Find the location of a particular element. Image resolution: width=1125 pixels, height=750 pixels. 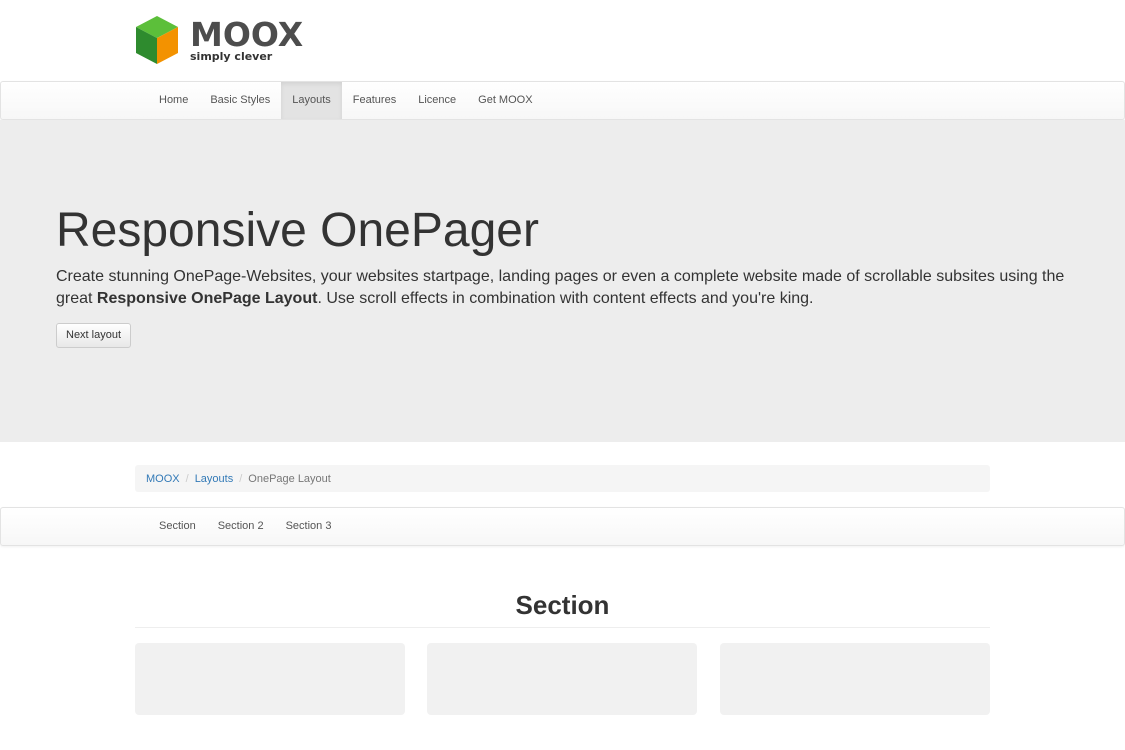

nav-item-features: Features is located at coordinates (374, 100).